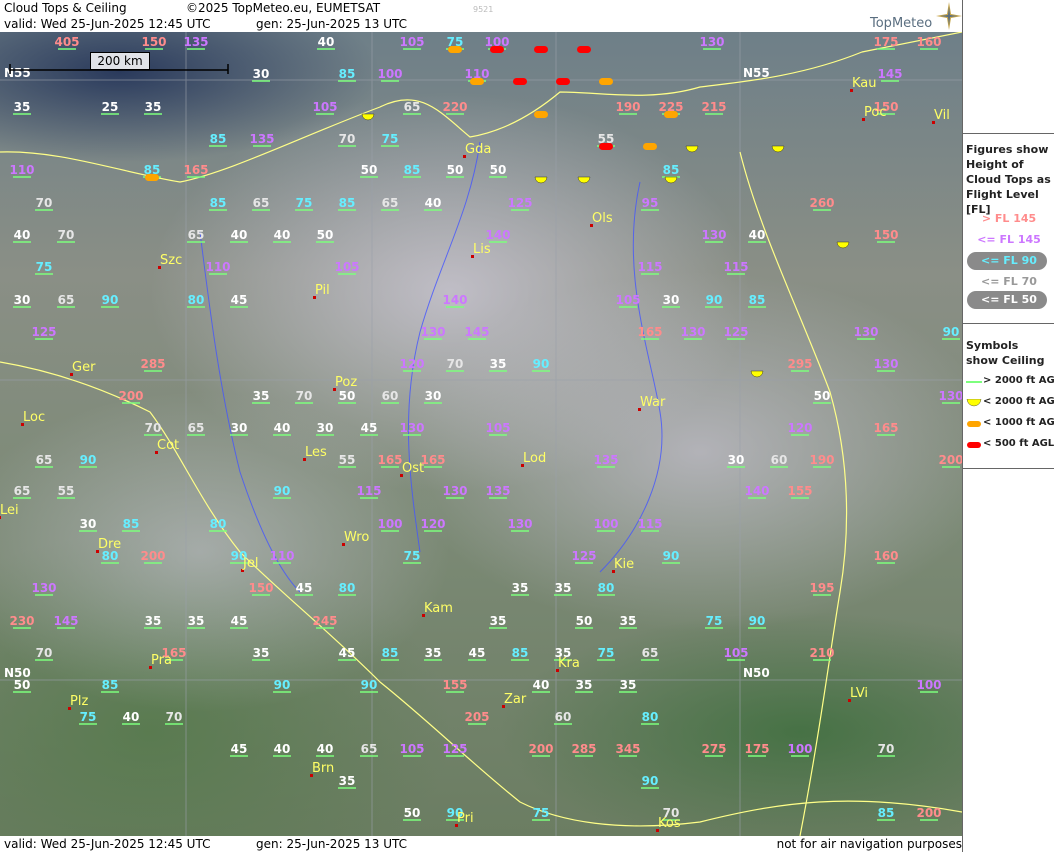 The image size is (1054, 852). What do you see at coordinates (886, 749) in the screenshot?
I see `fl-value: 70` at bounding box center [886, 749].